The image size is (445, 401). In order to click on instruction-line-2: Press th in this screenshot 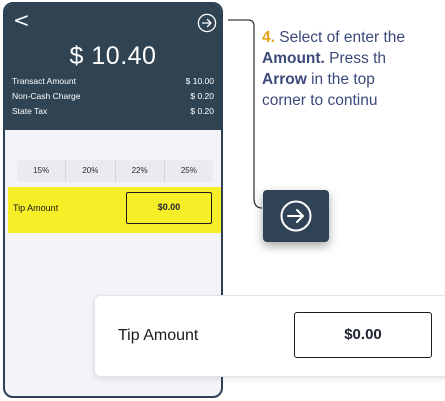, I will do `click(355, 58)`.